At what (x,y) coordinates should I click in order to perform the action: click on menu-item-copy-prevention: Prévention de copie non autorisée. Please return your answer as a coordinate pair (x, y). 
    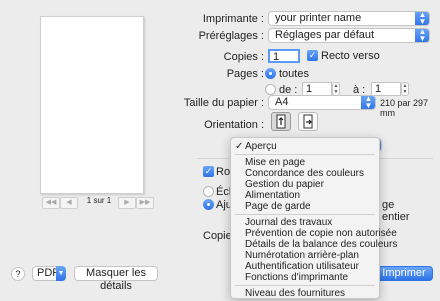
    Looking at the image, I should click on (321, 233).